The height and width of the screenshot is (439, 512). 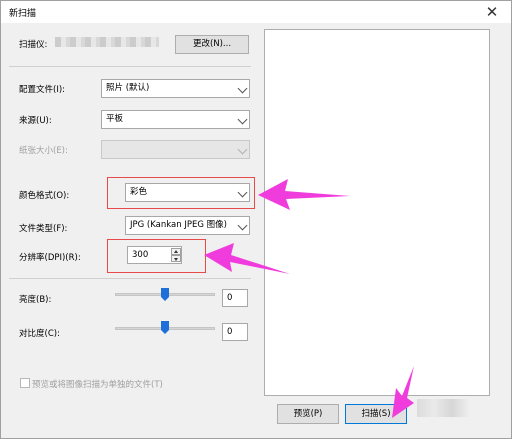 I want to click on annotation-arrow-resolution, so click(x=247, y=258).